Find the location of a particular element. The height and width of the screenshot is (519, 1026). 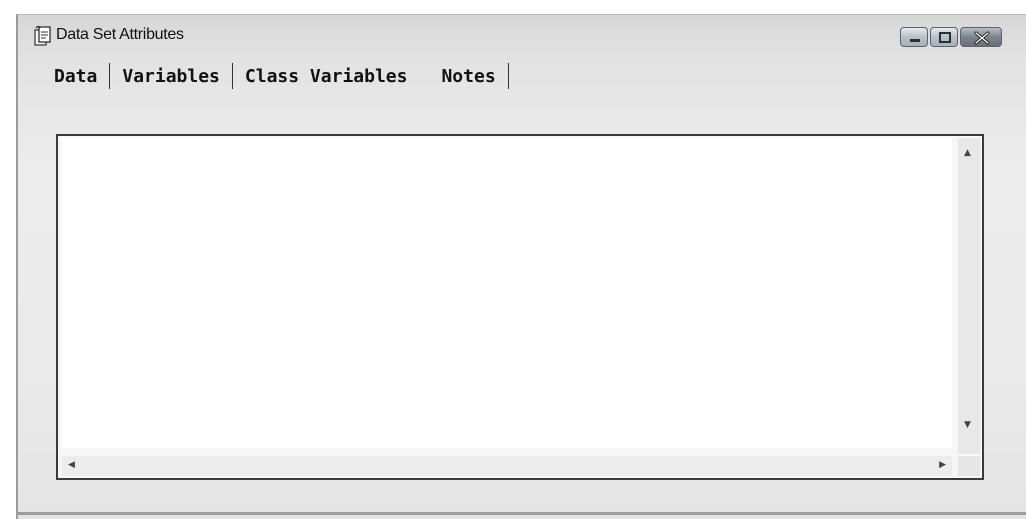

arrow-right-icon: ▶ is located at coordinates (942, 465).